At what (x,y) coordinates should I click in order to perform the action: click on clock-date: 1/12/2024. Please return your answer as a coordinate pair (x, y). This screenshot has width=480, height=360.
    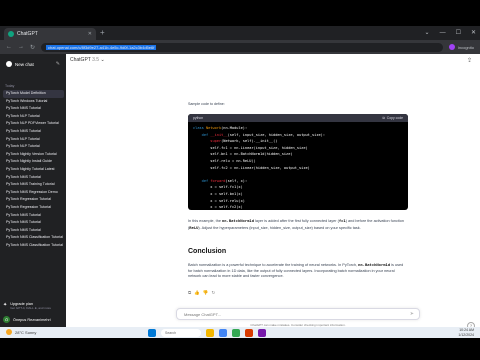
    Looking at the image, I should click on (466, 334).